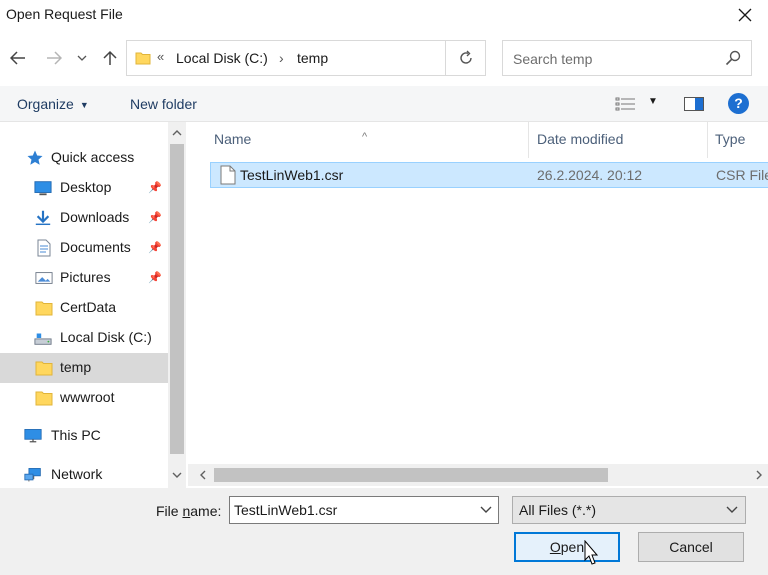 The width and height of the screenshot is (768, 575). What do you see at coordinates (32, 475) in the screenshot?
I see `network-icon` at bounding box center [32, 475].